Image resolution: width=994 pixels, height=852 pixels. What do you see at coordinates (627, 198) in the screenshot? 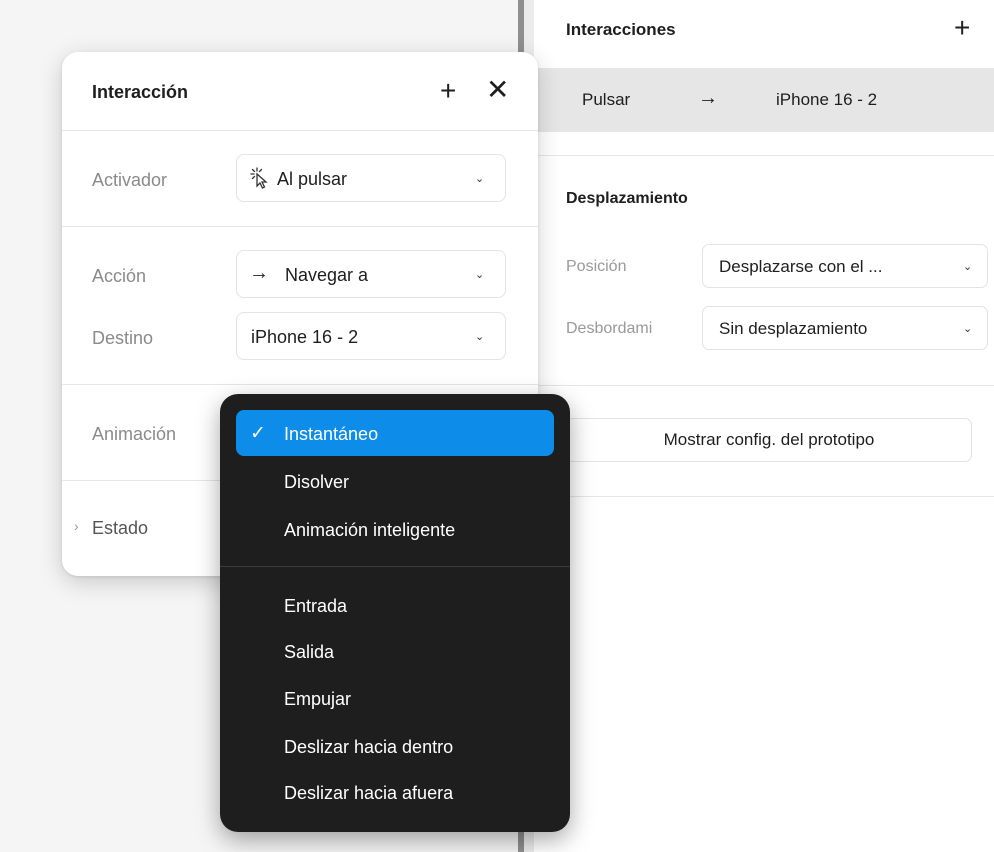
I see `scroll-section-title: Desplazamiento` at bounding box center [627, 198].